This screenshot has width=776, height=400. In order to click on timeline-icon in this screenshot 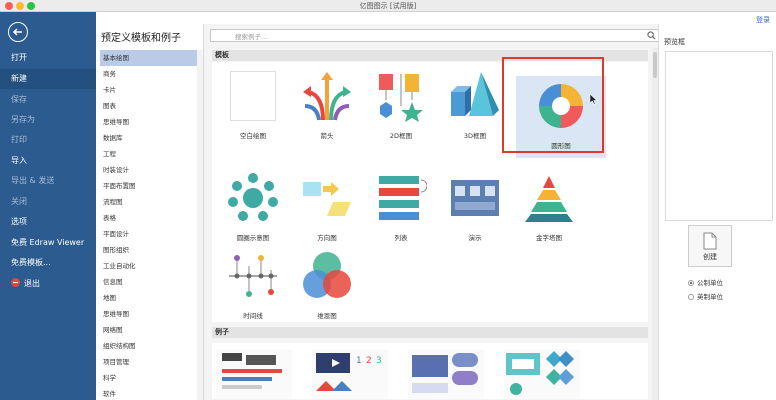, I will do `click(253, 276)`.